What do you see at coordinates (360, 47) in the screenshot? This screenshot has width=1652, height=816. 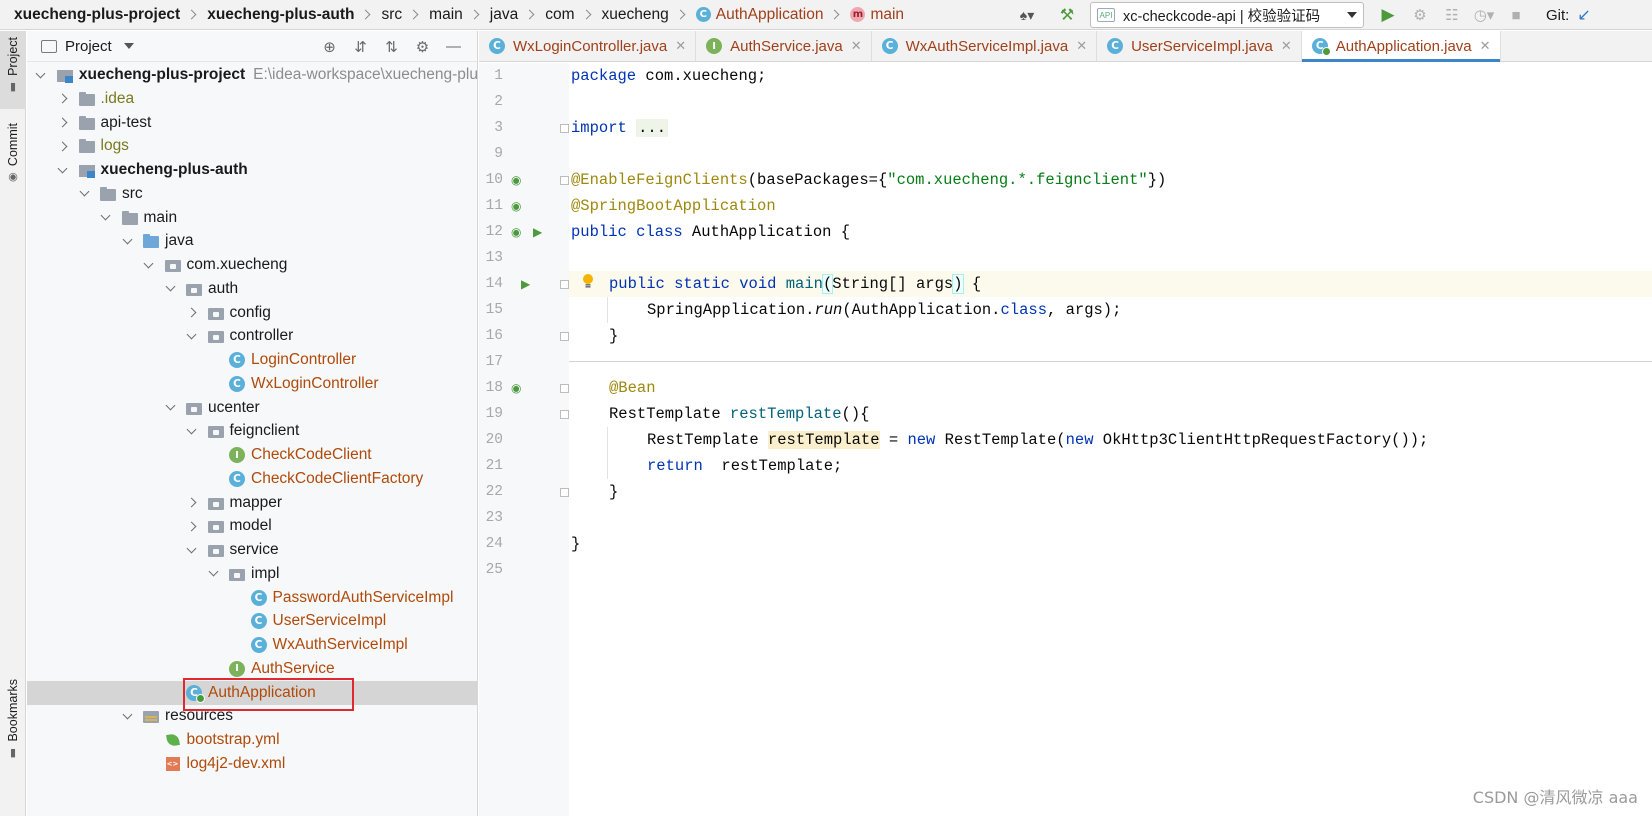 I see `expand-all-icon: ⇵` at bounding box center [360, 47].